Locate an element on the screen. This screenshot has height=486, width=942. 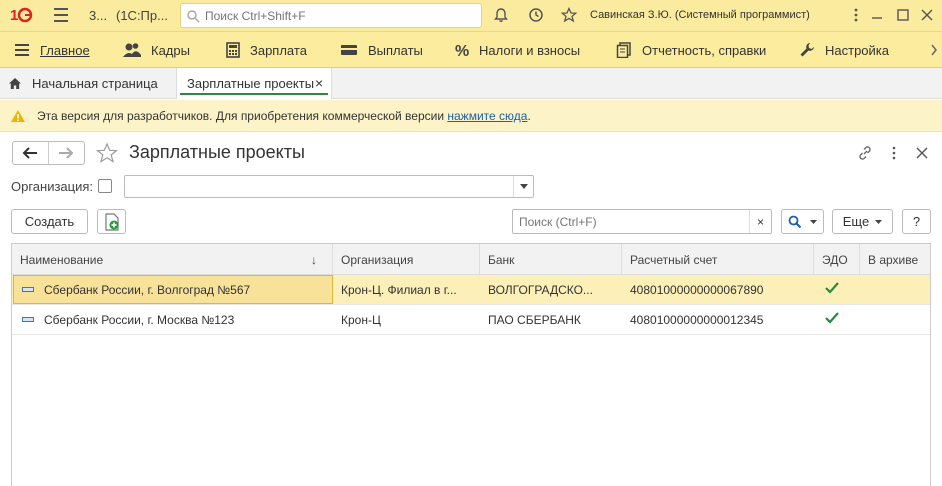
favorite-star-icon is located at coordinates (107, 153).